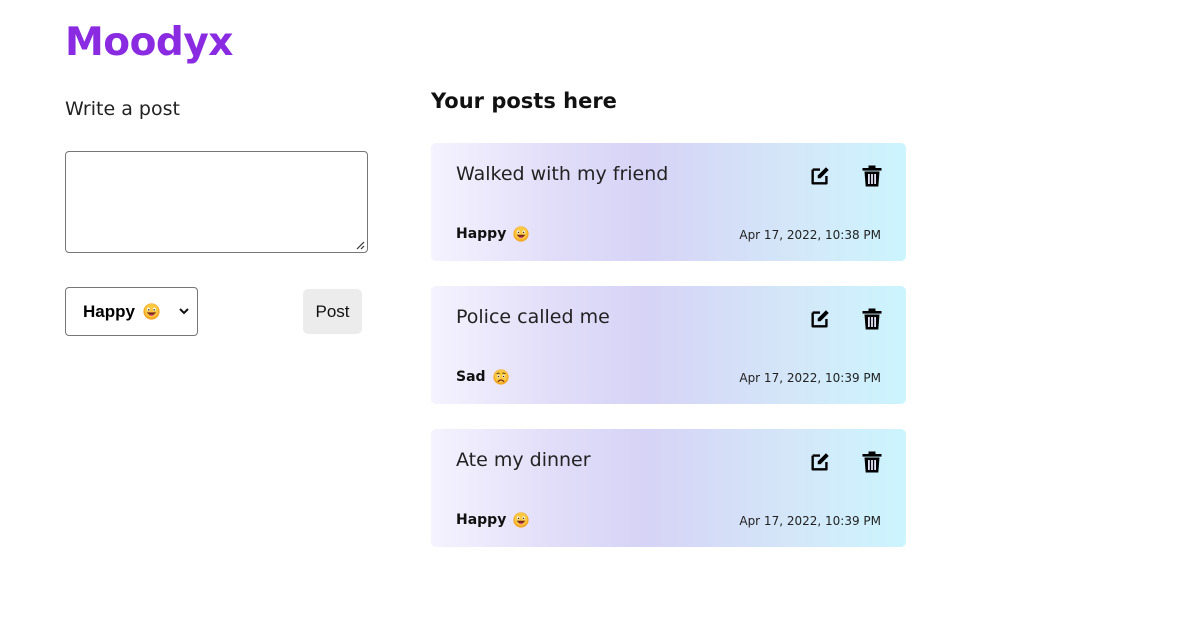 This screenshot has width=1186, height=626. What do you see at coordinates (184, 311) in the screenshot?
I see `chevron-down-icon` at bounding box center [184, 311].